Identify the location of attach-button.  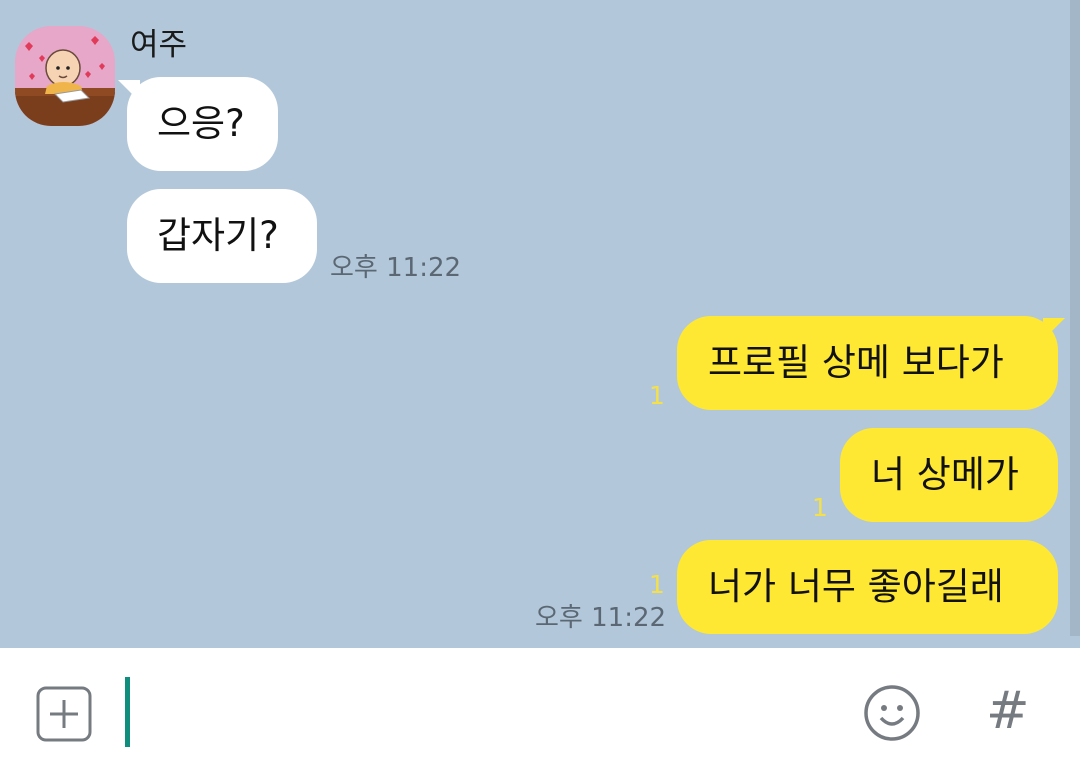
(64, 716).